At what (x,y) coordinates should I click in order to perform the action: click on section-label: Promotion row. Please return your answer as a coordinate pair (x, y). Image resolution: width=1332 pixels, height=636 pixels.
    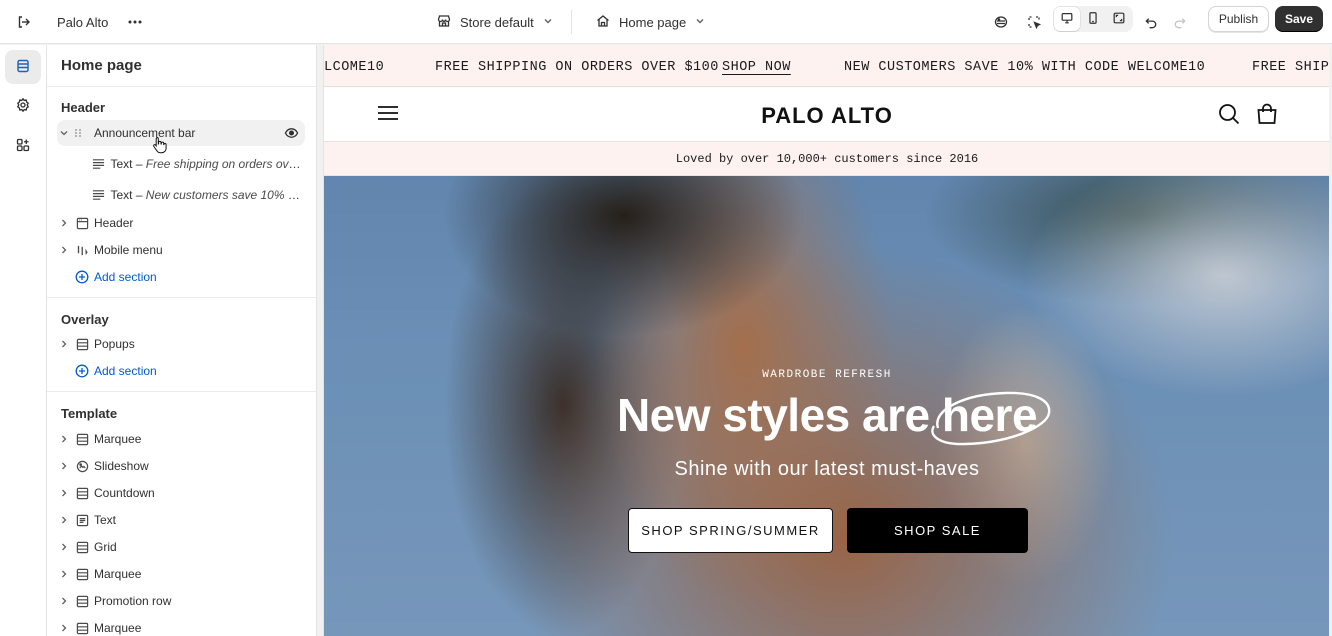
    Looking at the image, I should click on (133, 601).